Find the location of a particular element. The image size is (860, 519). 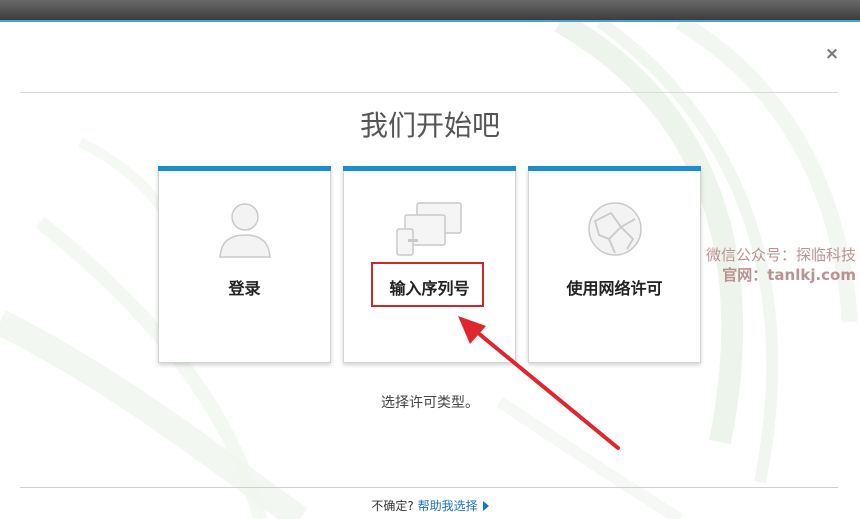

footer: 不确定? 帮助我选择 is located at coordinates (430, 505).